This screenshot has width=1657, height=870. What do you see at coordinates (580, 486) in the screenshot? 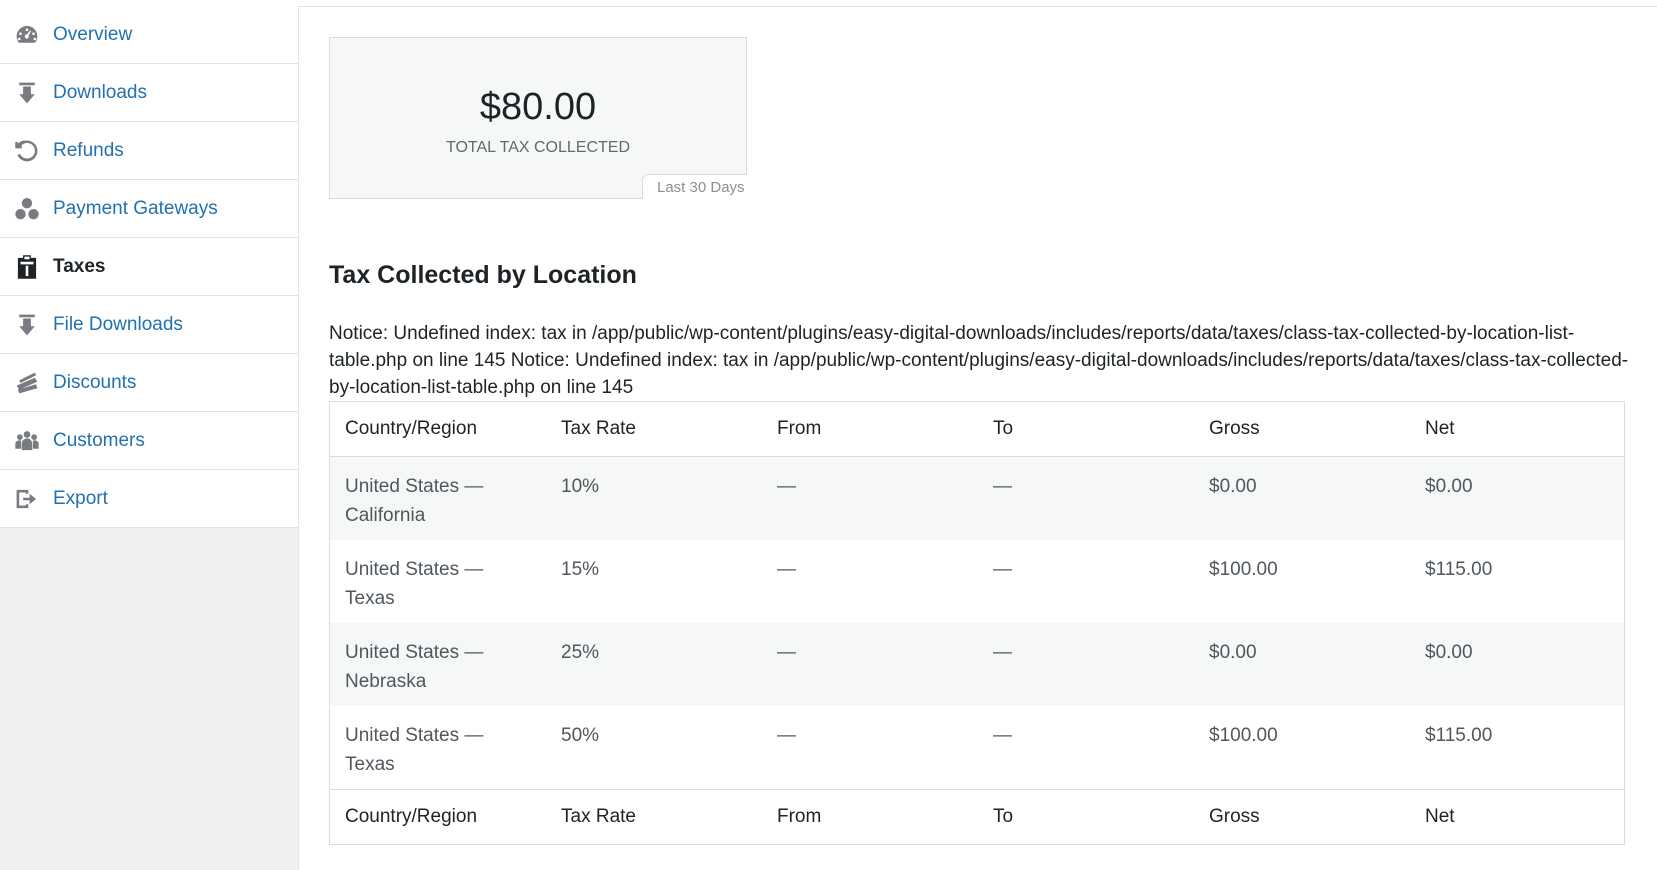
I see `cell-tax-rate: 10%` at bounding box center [580, 486].